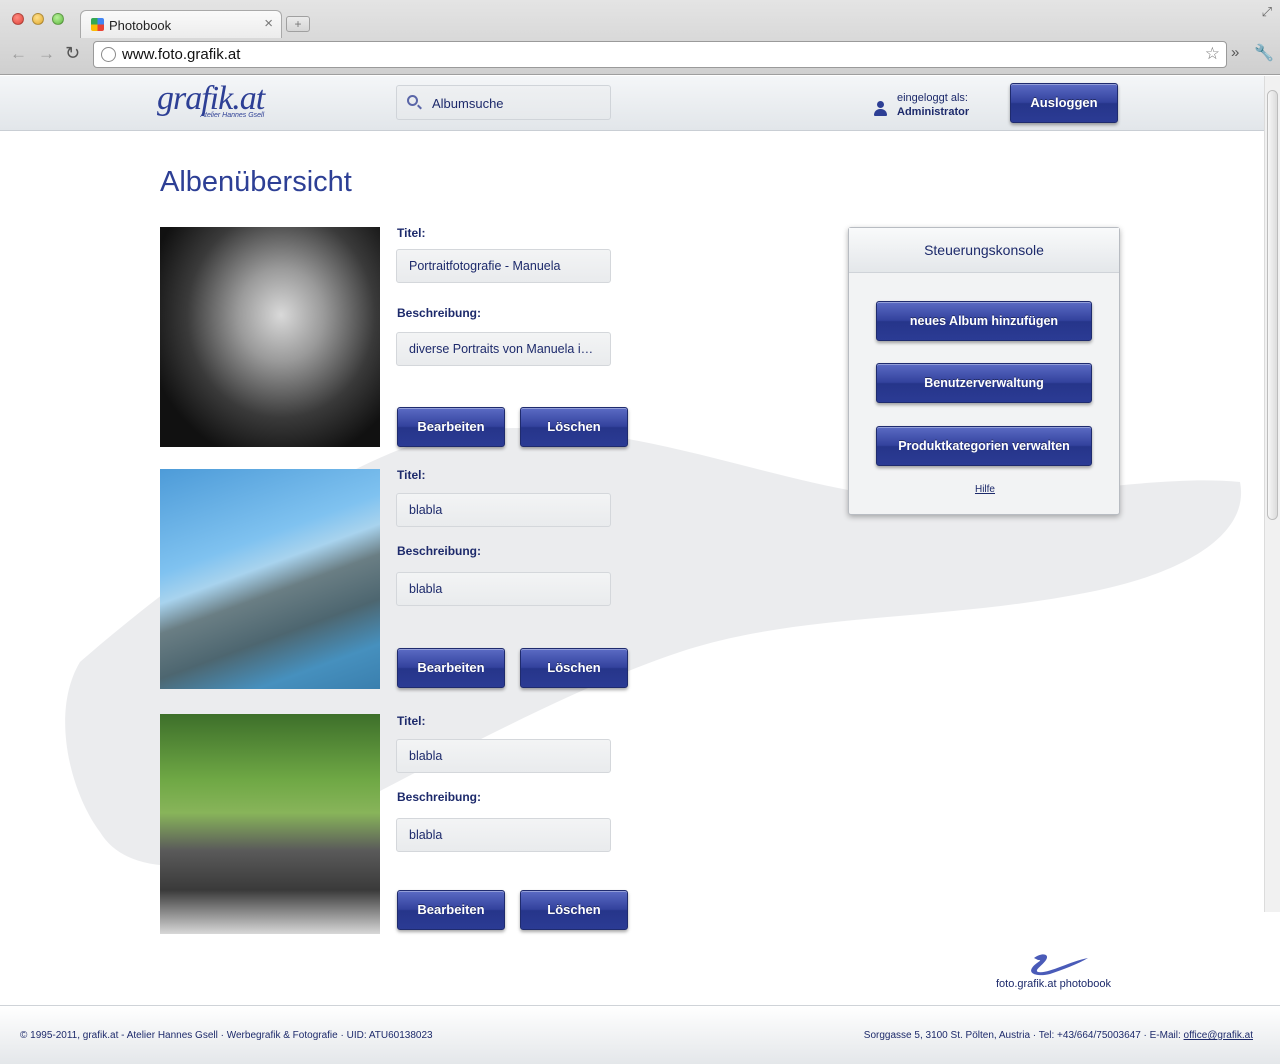 The height and width of the screenshot is (1064, 1280). I want to click on album-3-edit-button: Bearbeiten, so click(451, 910).